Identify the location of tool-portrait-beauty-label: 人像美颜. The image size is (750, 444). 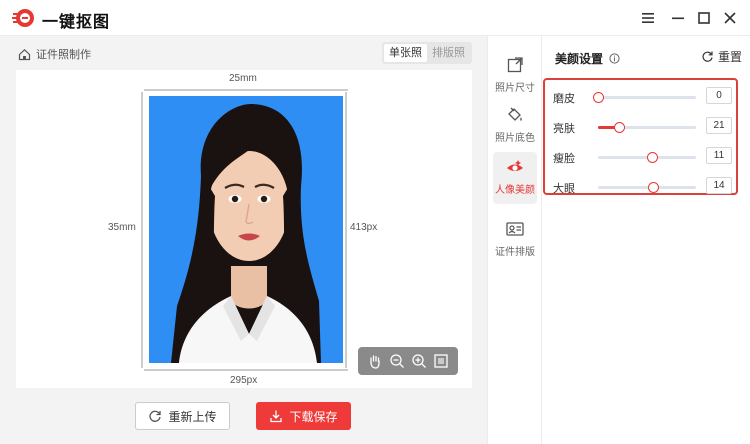
(515, 190).